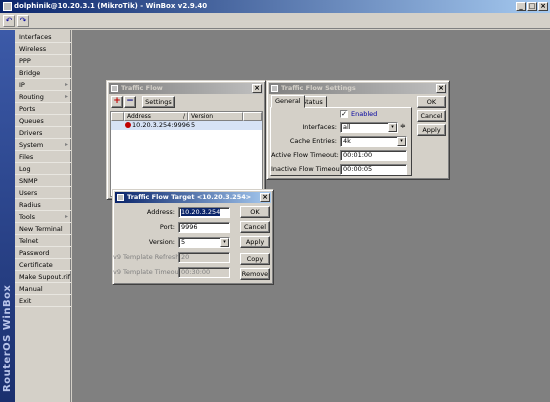  Describe the element at coordinates (9, 21) in the screenshot. I see `undo-icon: ↶` at that location.